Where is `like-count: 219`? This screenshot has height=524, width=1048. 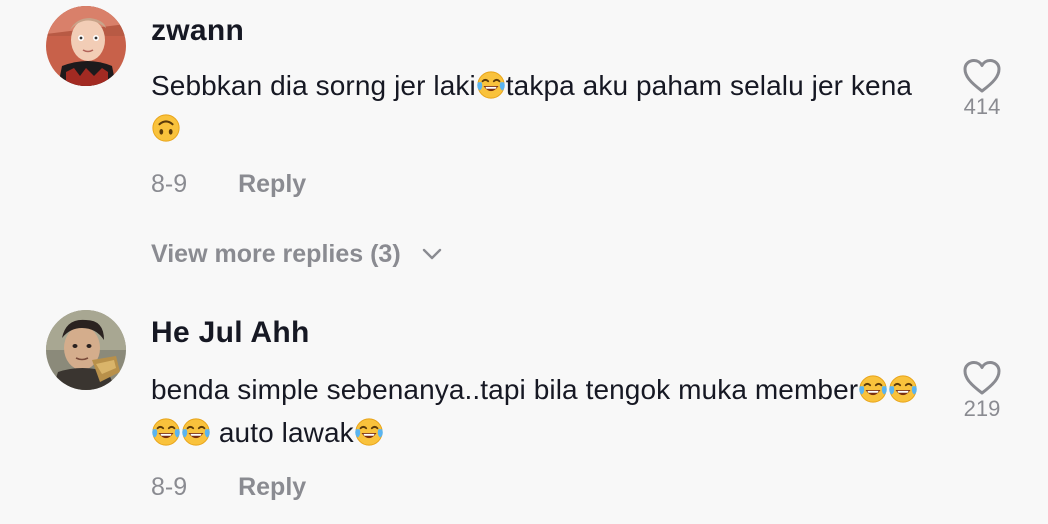
like-count: 219 is located at coordinates (982, 408).